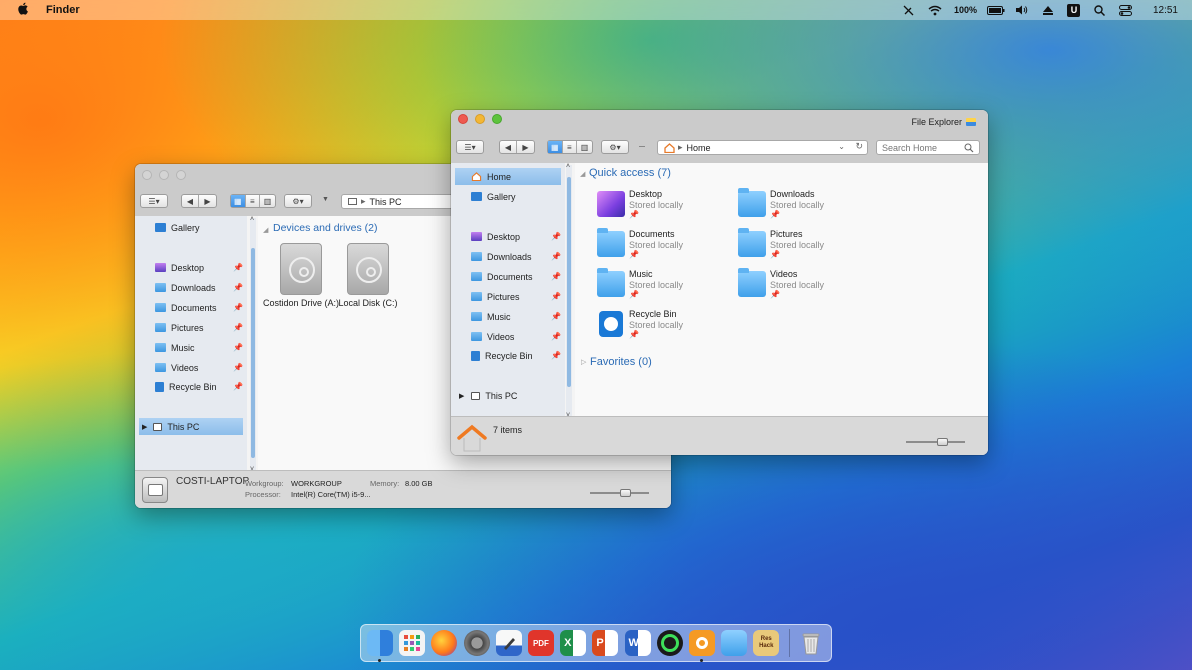 The height and width of the screenshot is (670, 1192). I want to click on quick-access-item-pictures: Pictures Stored locally 📌, so click(803, 246).